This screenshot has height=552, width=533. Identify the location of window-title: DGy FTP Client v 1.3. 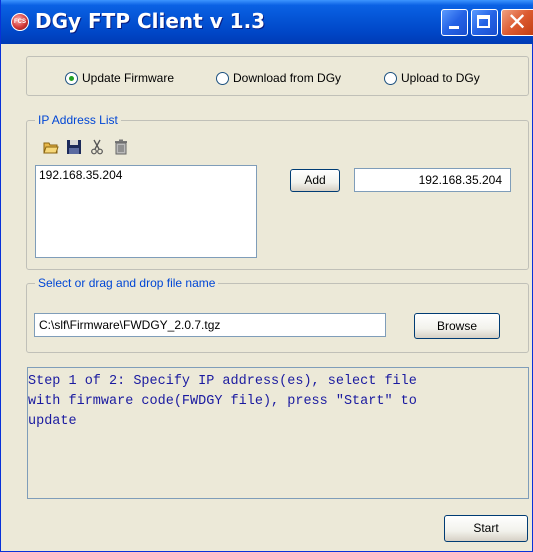
(150, 21).